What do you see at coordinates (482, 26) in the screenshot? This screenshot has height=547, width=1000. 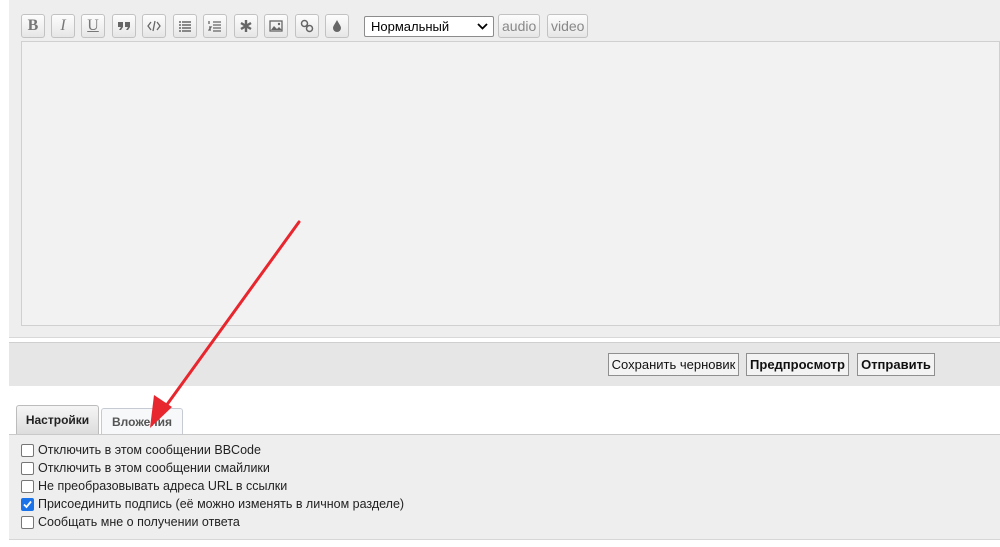 I see `chevron-down-icon` at bounding box center [482, 26].